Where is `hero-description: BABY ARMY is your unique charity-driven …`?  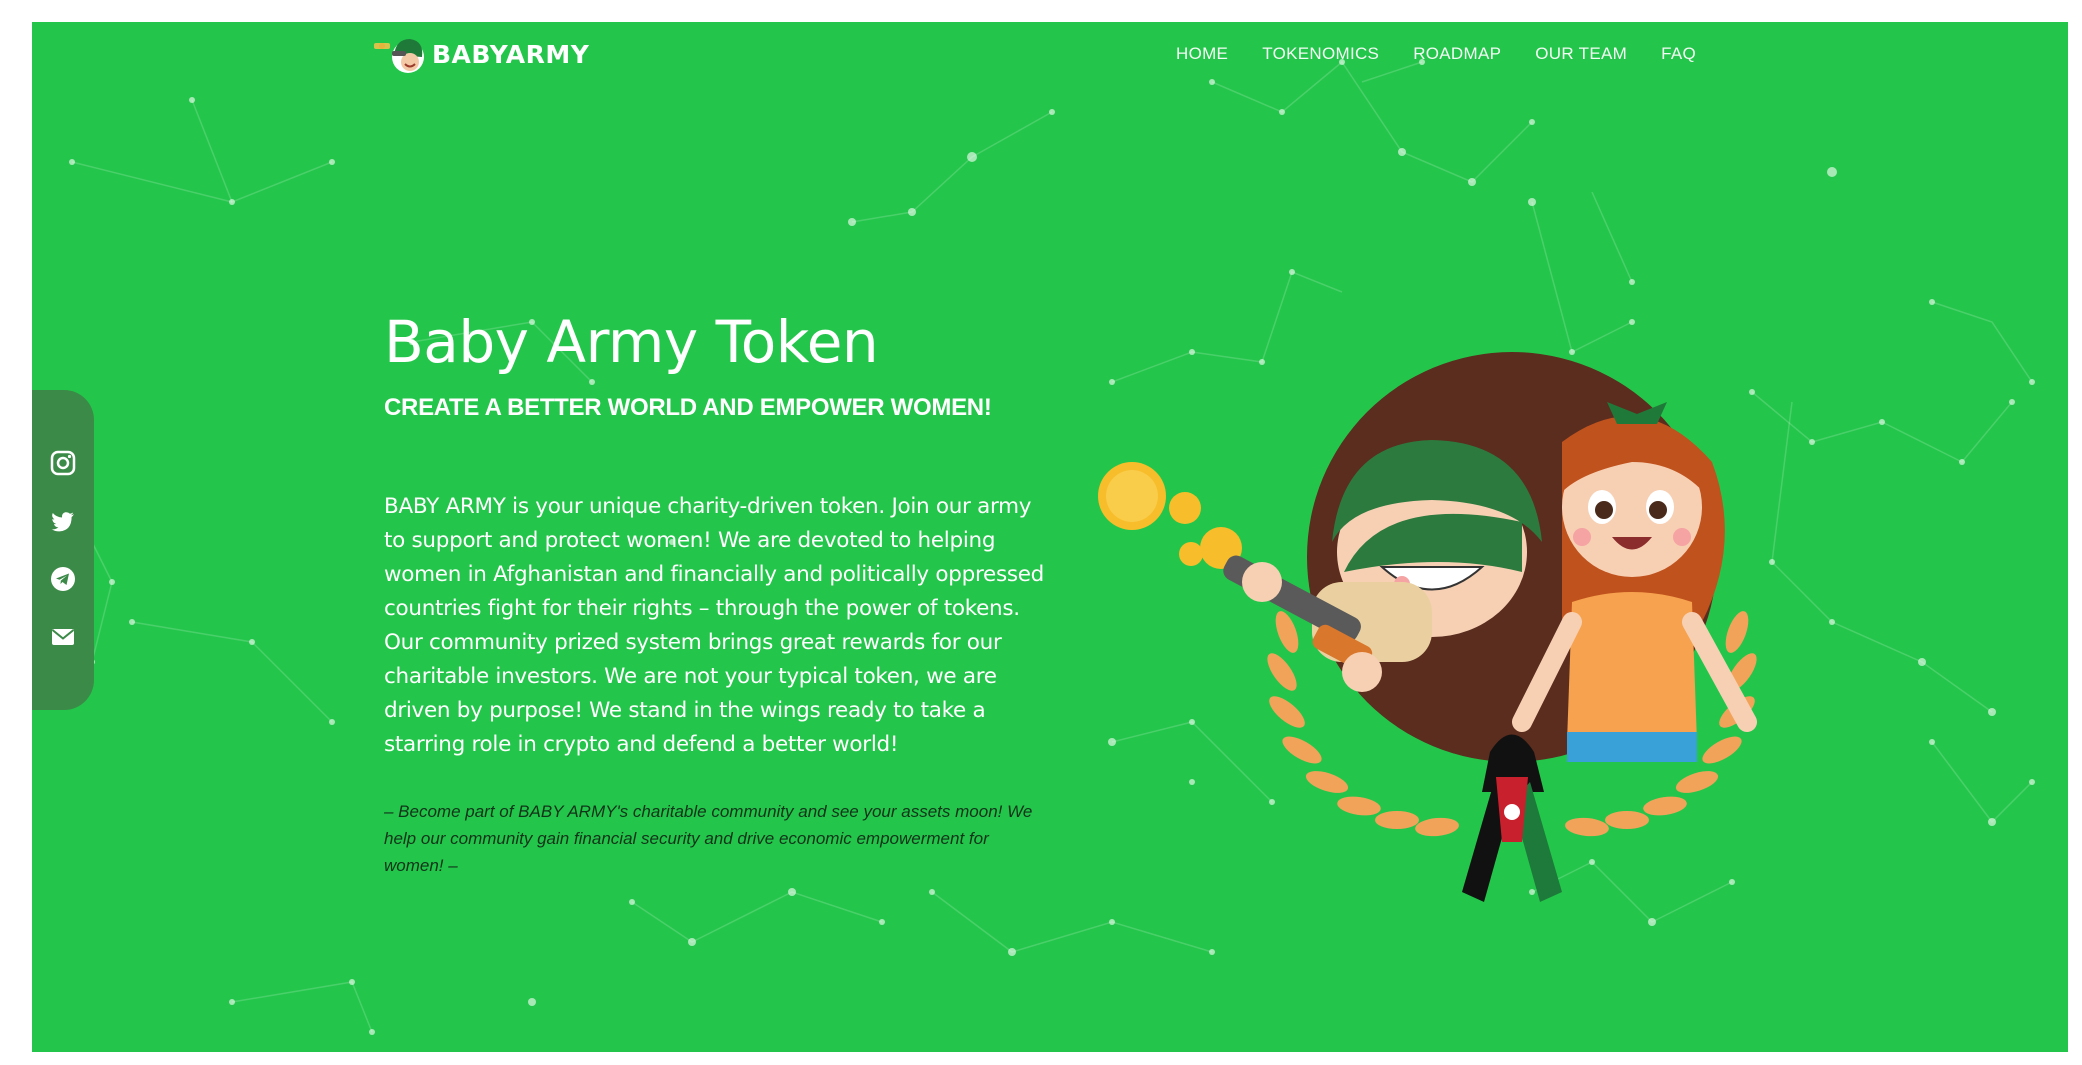 hero-description: BABY ARMY is your unique charity-driven … is located at coordinates (714, 625).